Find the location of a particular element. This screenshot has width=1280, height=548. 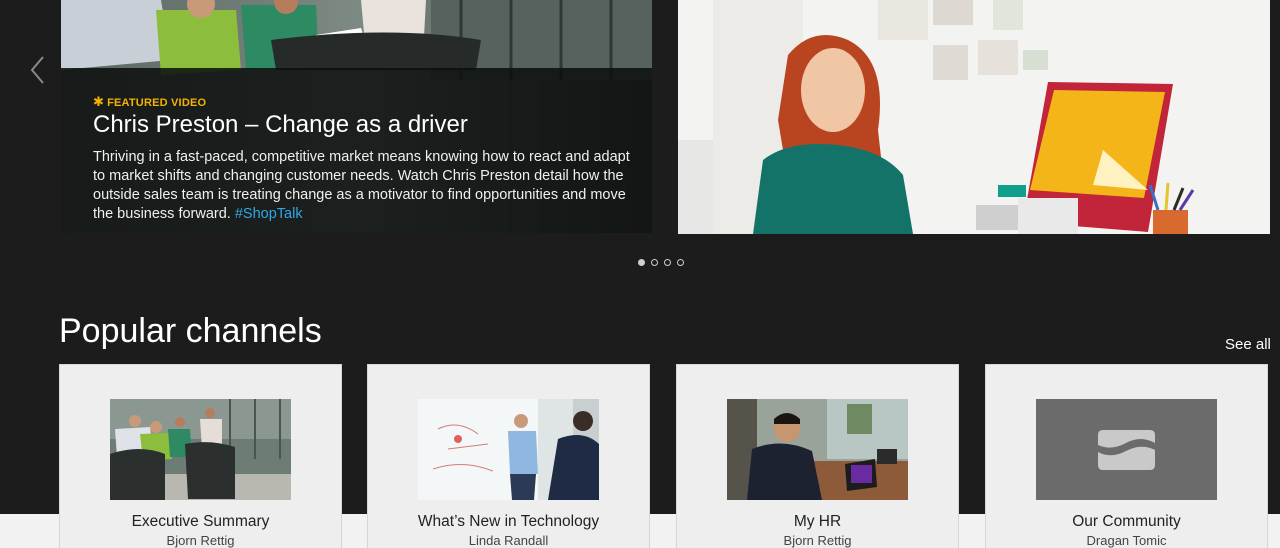

chevron-left-icon is located at coordinates (37, 70).